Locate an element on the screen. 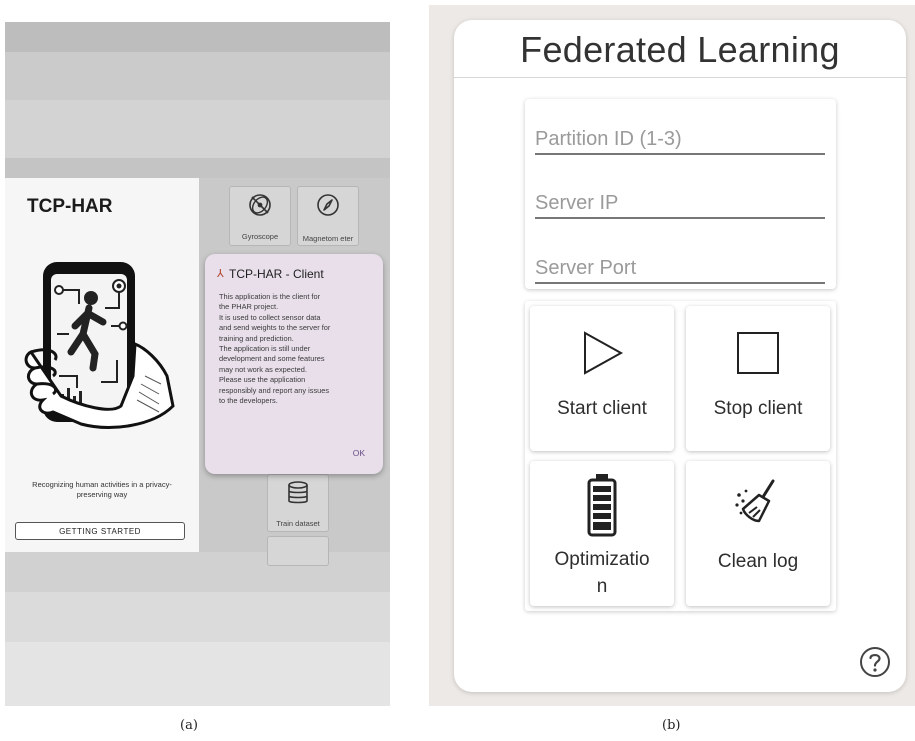  optimization-label-line2: n is located at coordinates (602, 586).